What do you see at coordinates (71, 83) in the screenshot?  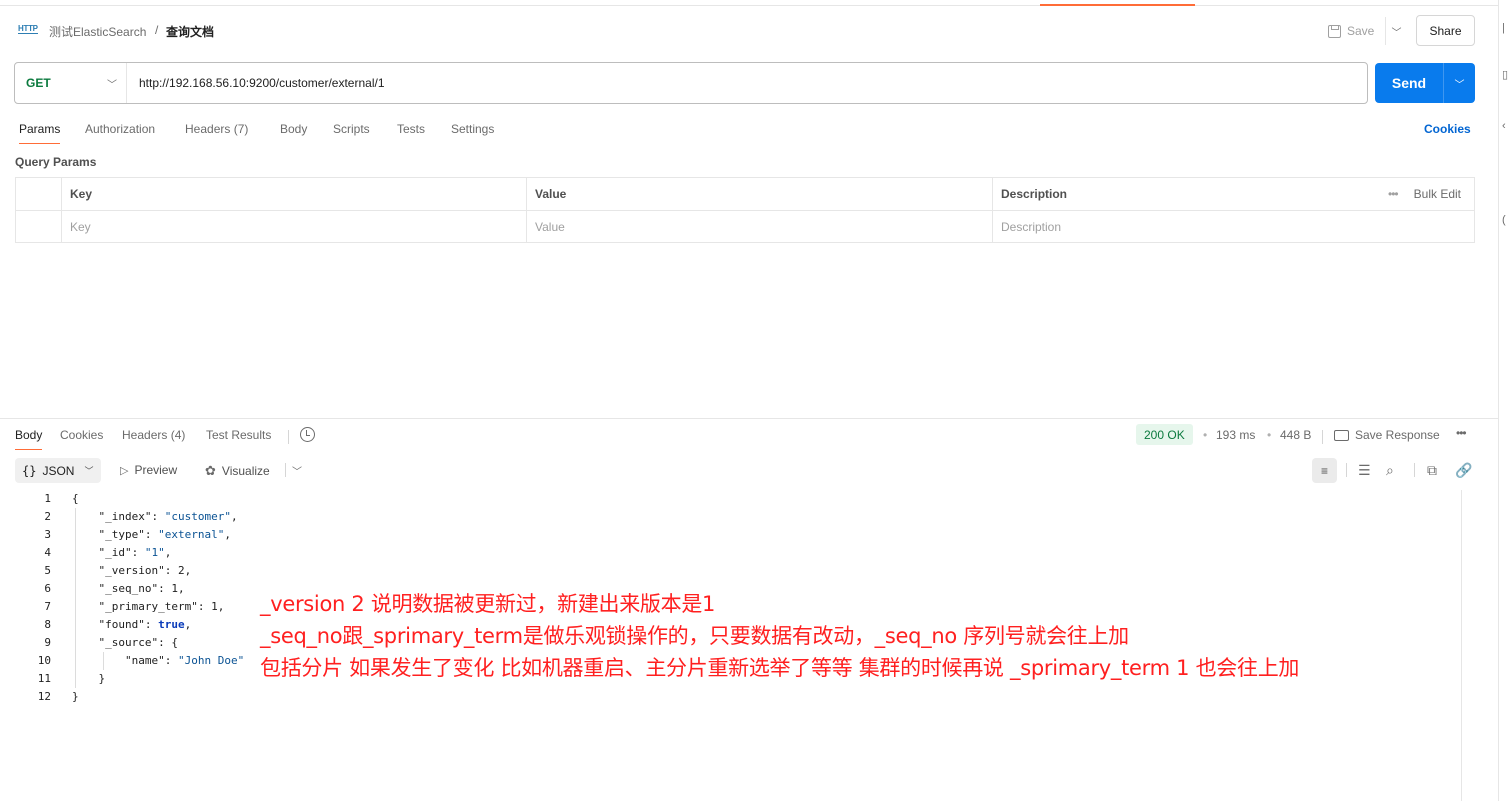 I see `method-select: GET ﹀` at bounding box center [71, 83].